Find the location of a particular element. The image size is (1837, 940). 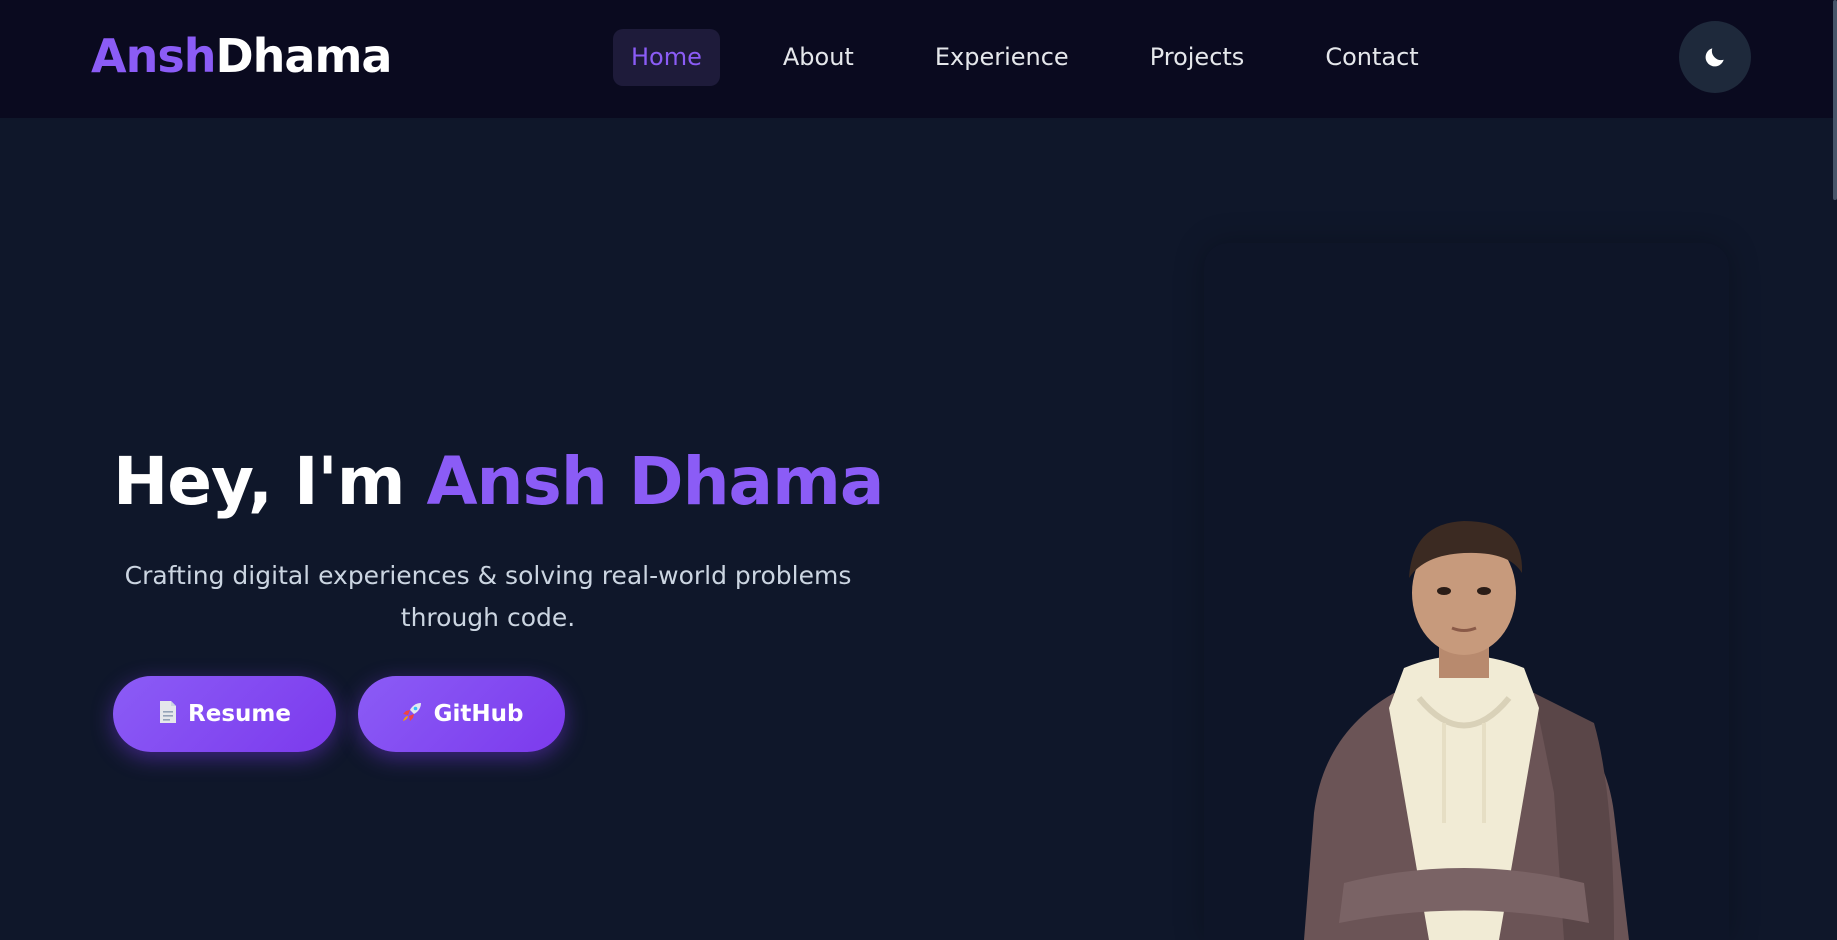

resume-button-label: Resume is located at coordinates (239, 714).